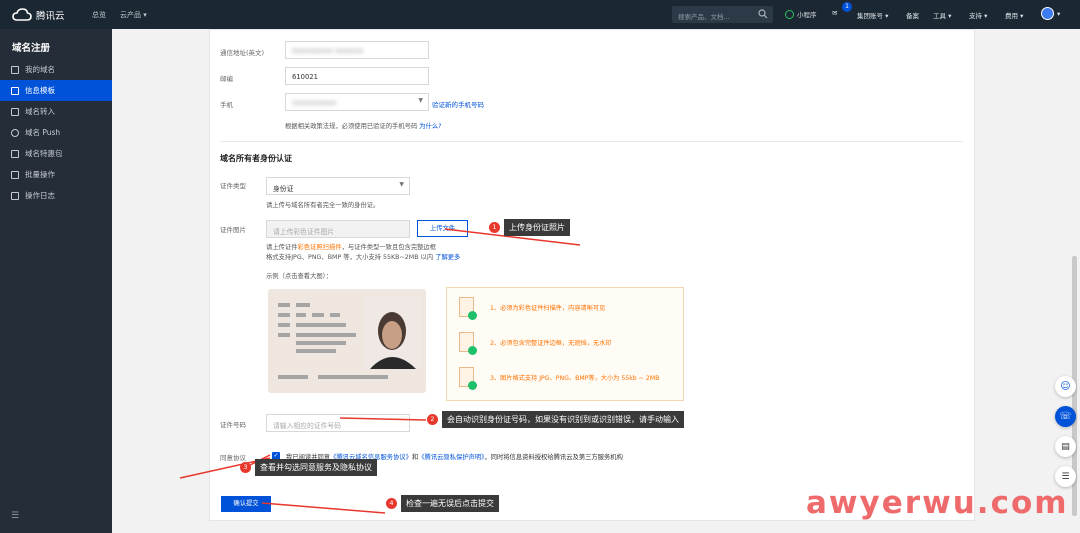  What do you see at coordinates (15, 195) in the screenshot?
I see `log-icon` at bounding box center [15, 195].